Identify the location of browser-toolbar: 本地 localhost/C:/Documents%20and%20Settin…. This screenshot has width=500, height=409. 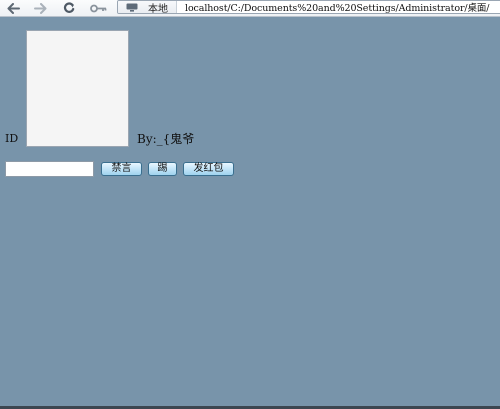
(250, 8).